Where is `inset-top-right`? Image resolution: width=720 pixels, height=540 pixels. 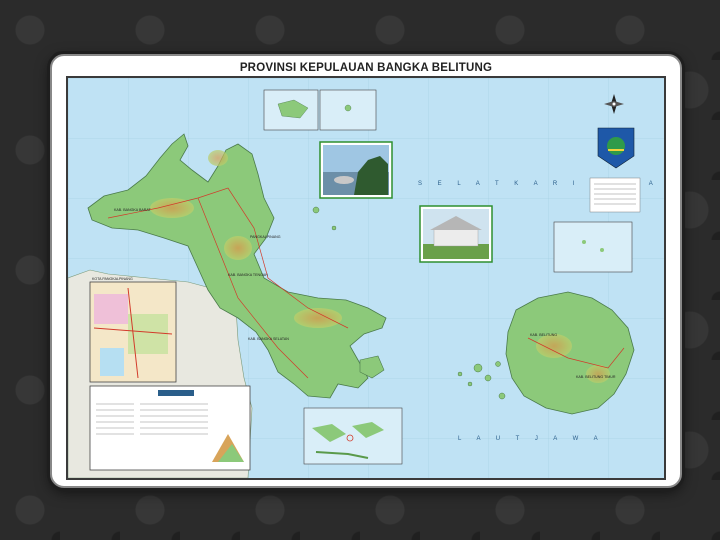
inset-top-right is located at coordinates (348, 110).